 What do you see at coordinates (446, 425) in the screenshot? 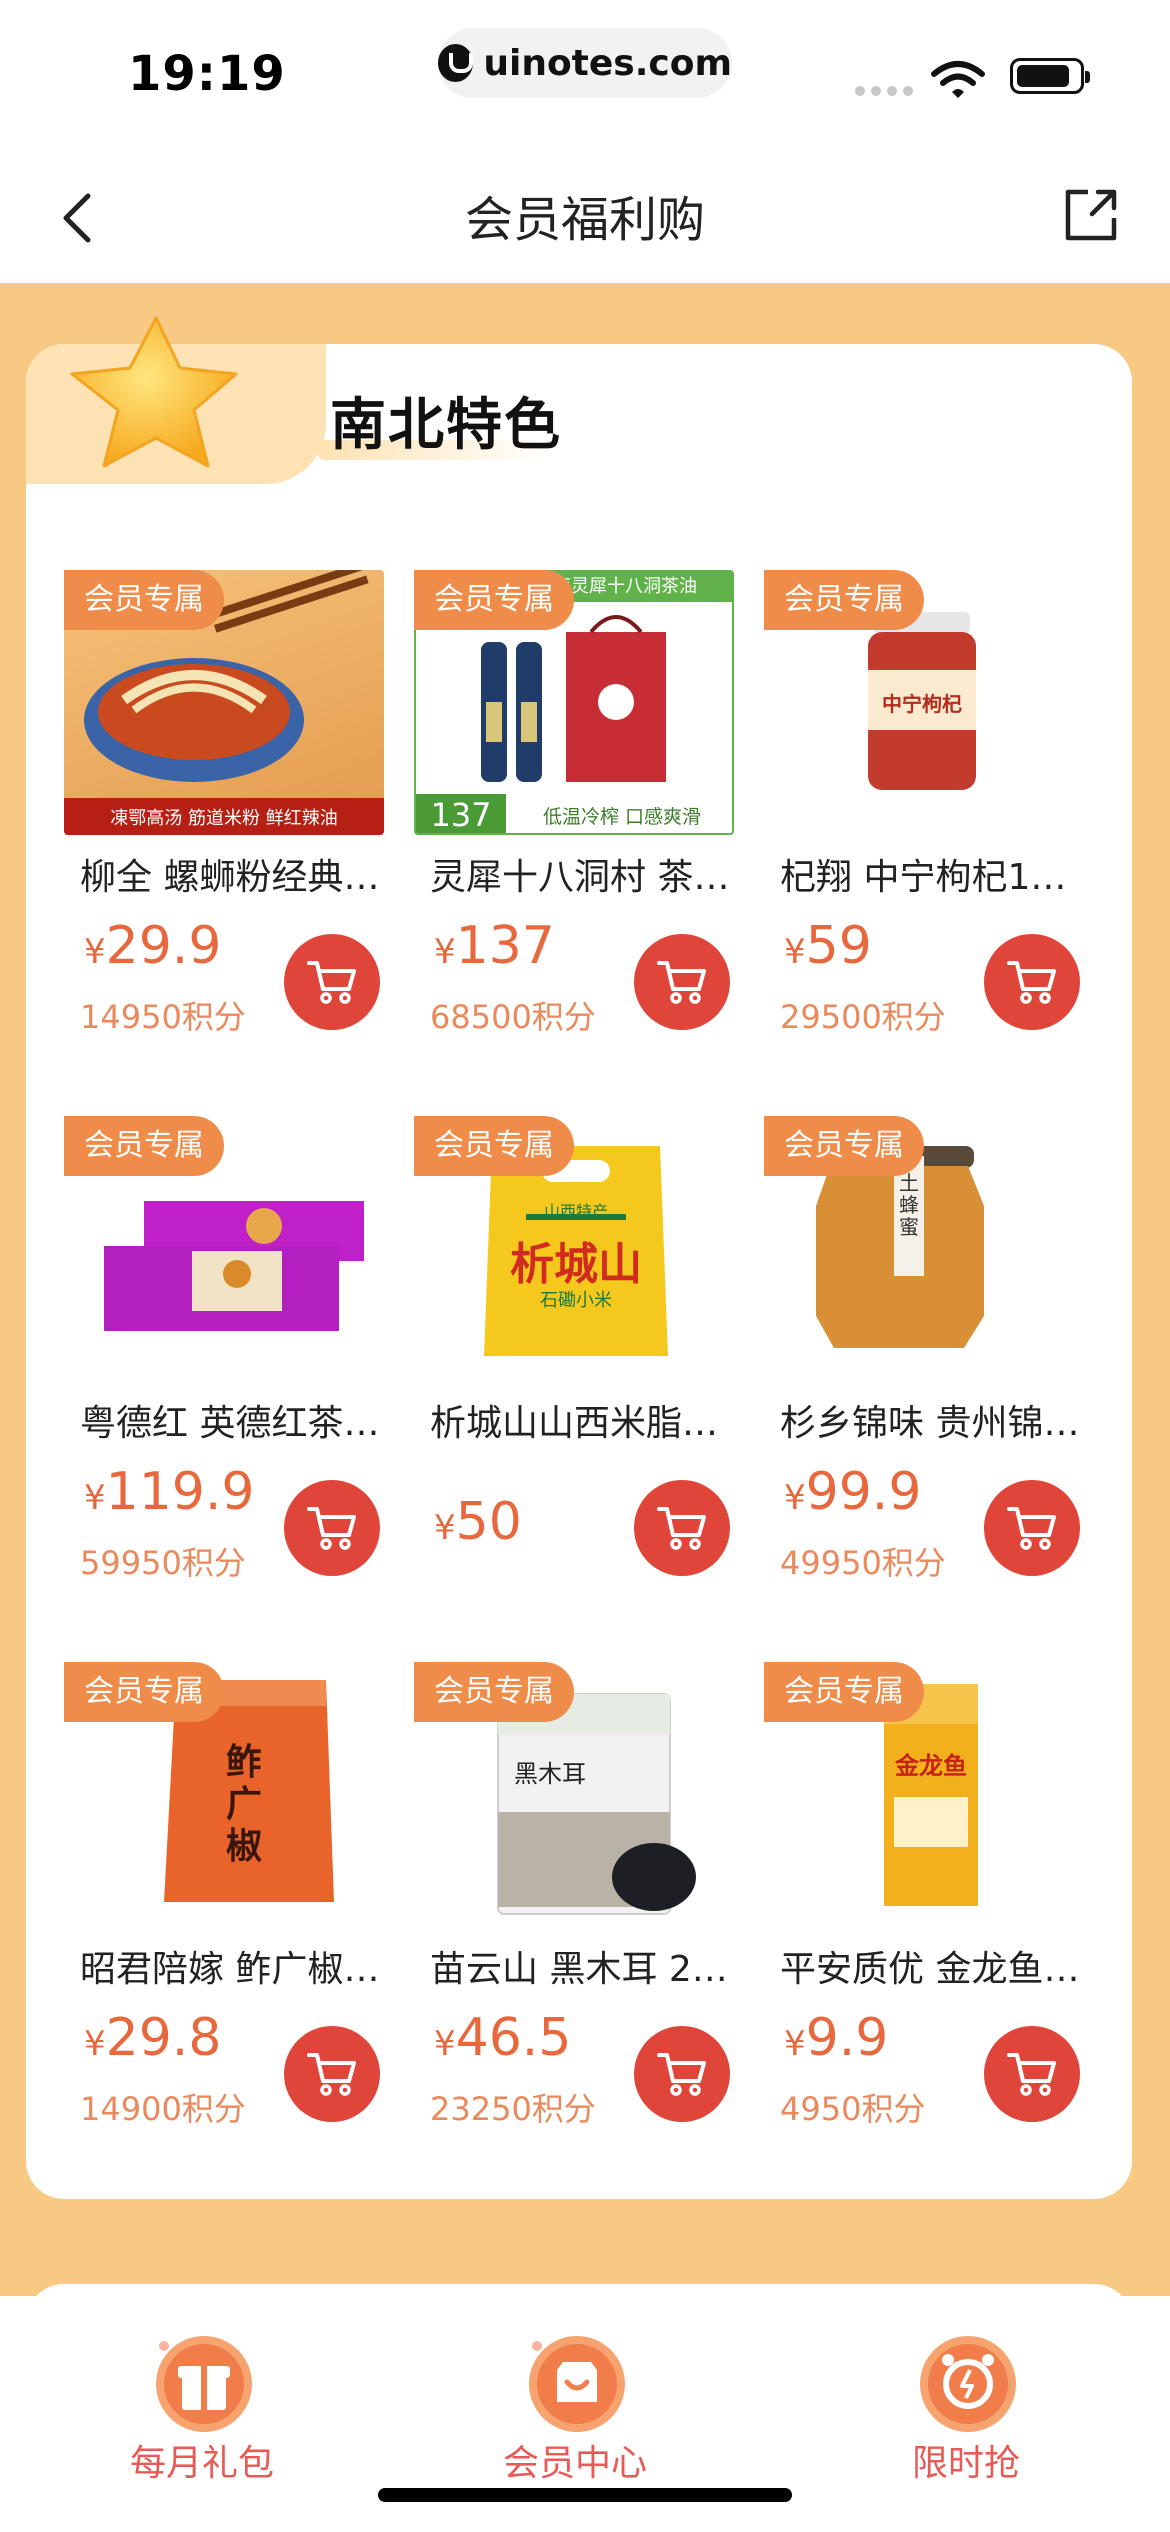
I see `section-title: 南北特色` at bounding box center [446, 425].